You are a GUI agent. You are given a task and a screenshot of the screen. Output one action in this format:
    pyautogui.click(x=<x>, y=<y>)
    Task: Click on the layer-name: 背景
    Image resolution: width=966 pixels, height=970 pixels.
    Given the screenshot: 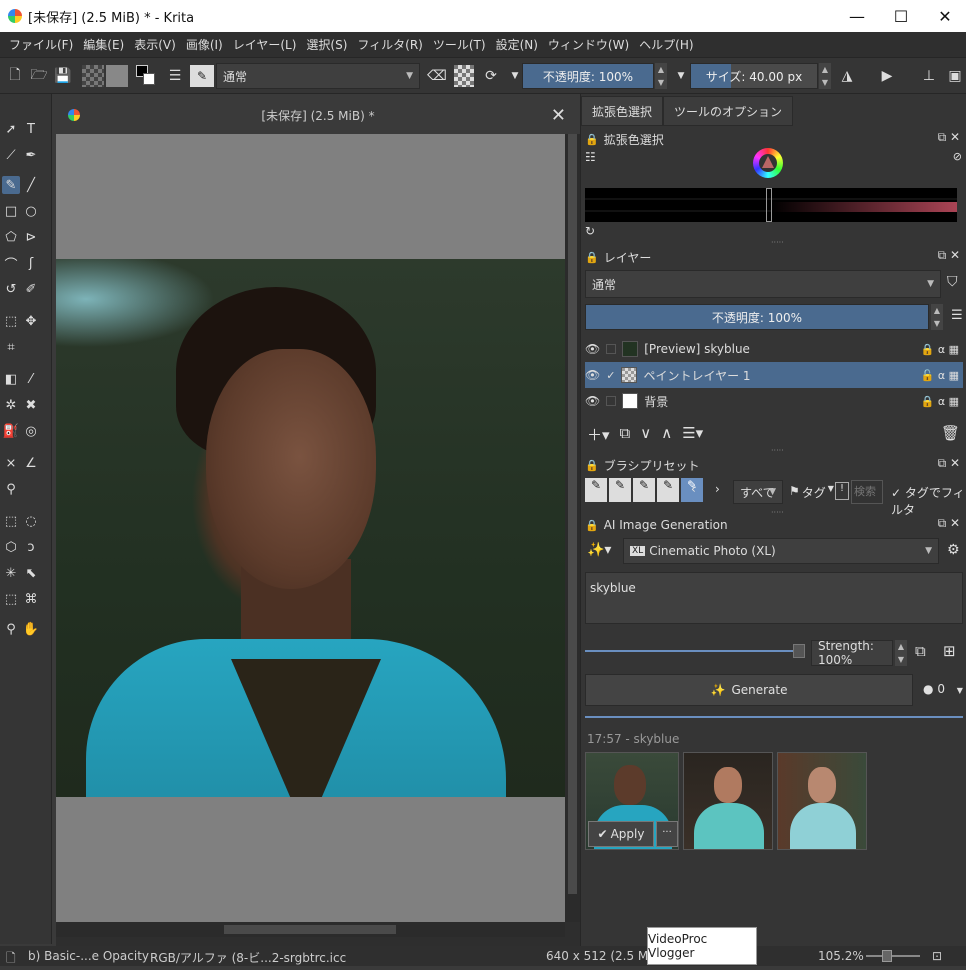 What is the action you would take?
    pyautogui.click(x=656, y=401)
    